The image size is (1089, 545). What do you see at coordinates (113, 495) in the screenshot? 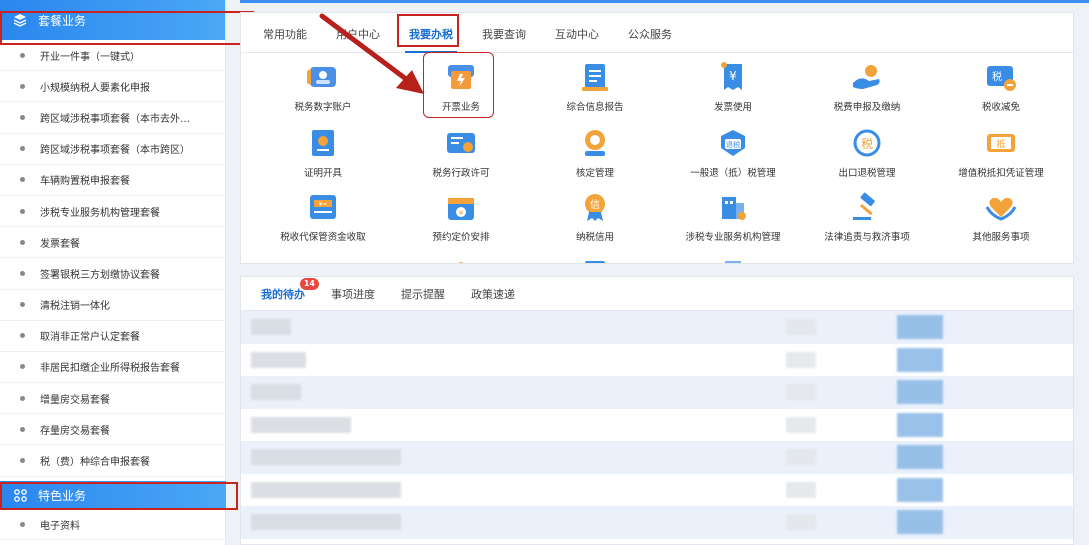
I see `sidebar-header-special-business: 特色业务` at bounding box center [113, 495].